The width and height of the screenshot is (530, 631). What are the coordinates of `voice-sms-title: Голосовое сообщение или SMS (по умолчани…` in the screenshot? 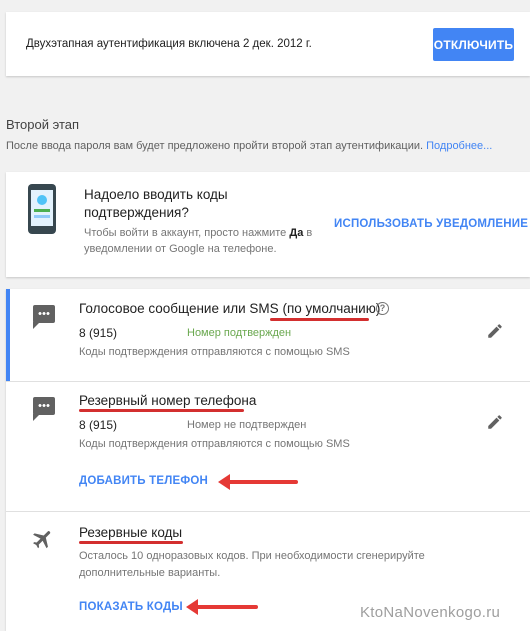 It's located at (229, 308).